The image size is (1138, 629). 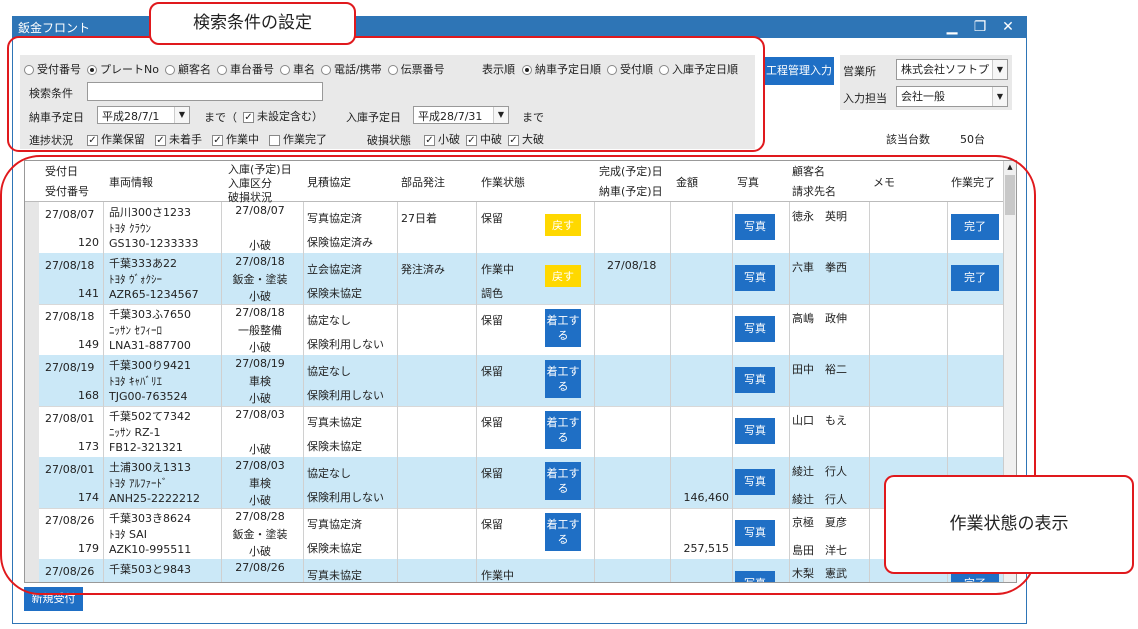 I want to click on count-value: 50台, so click(x=972, y=139).